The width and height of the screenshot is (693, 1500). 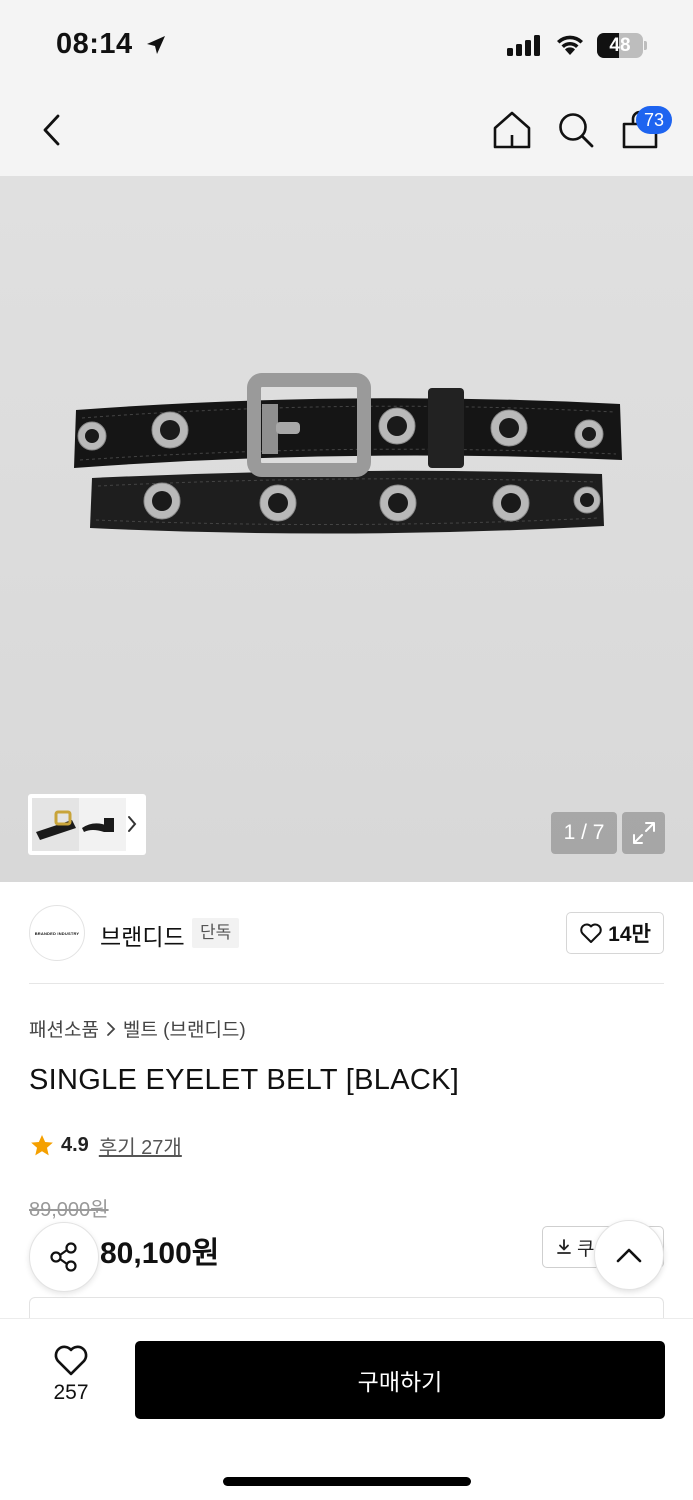 I want to click on chevron-up-icon, so click(x=629, y=1255).